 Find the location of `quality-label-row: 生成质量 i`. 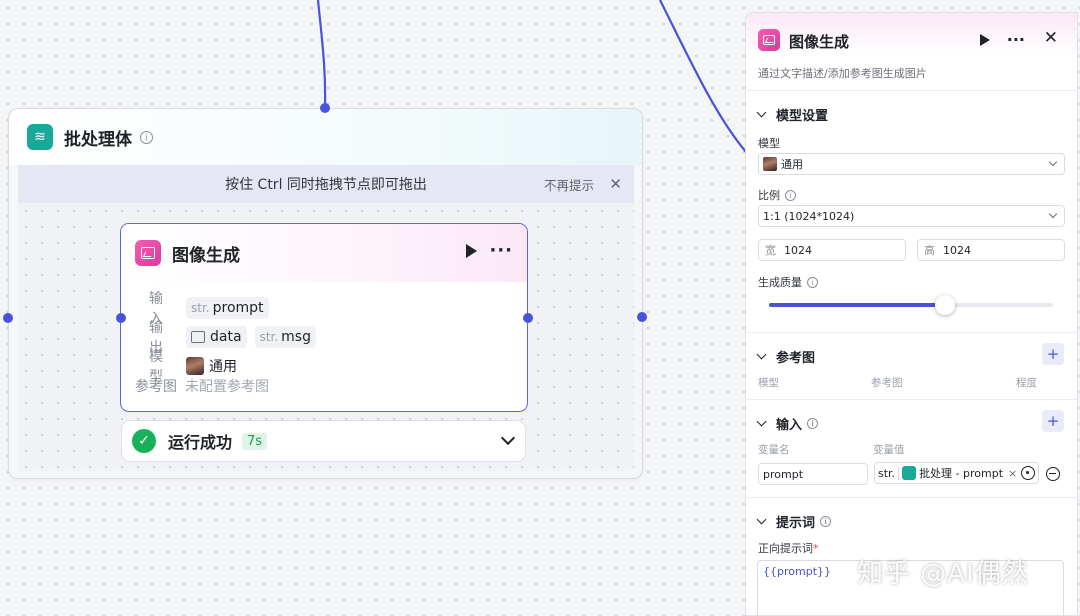

quality-label-row: 生成质量 i is located at coordinates (788, 282).